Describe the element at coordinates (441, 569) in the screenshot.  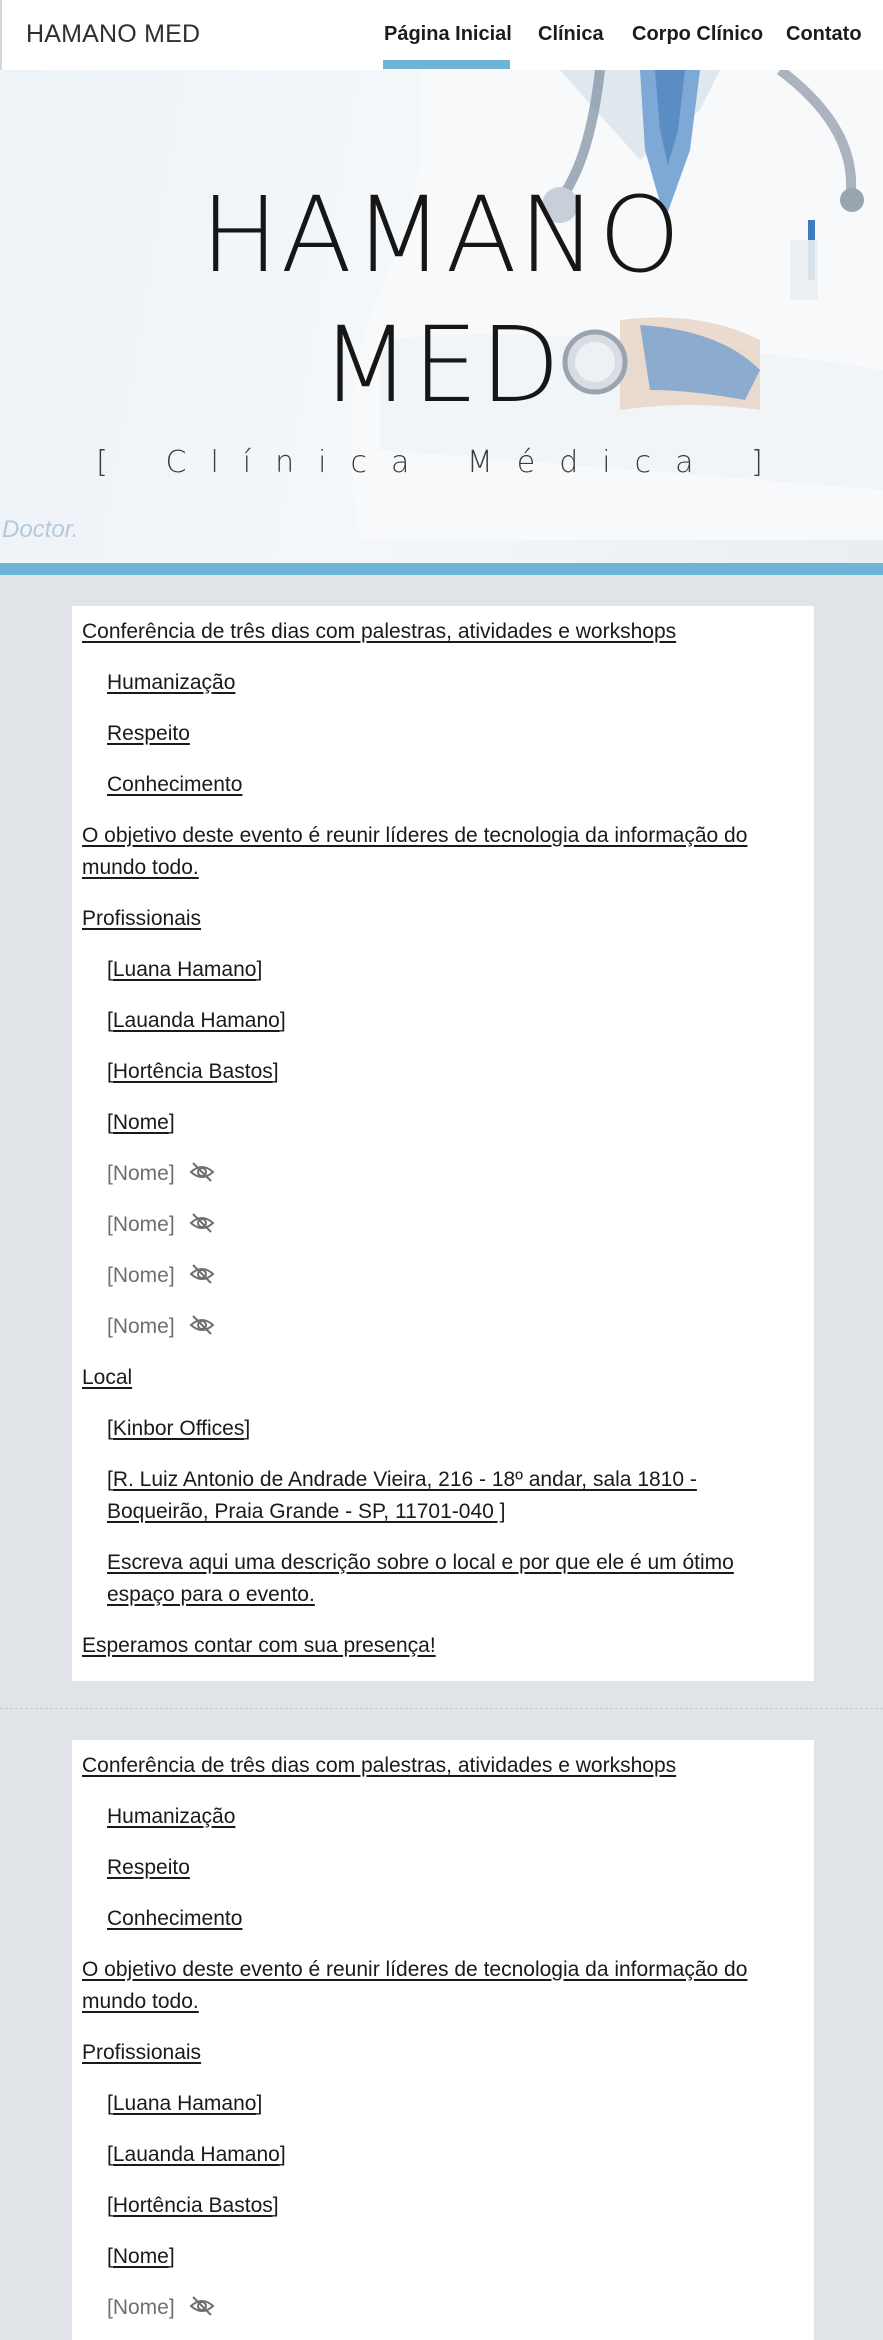
I see `hero-accent-stripe` at that location.